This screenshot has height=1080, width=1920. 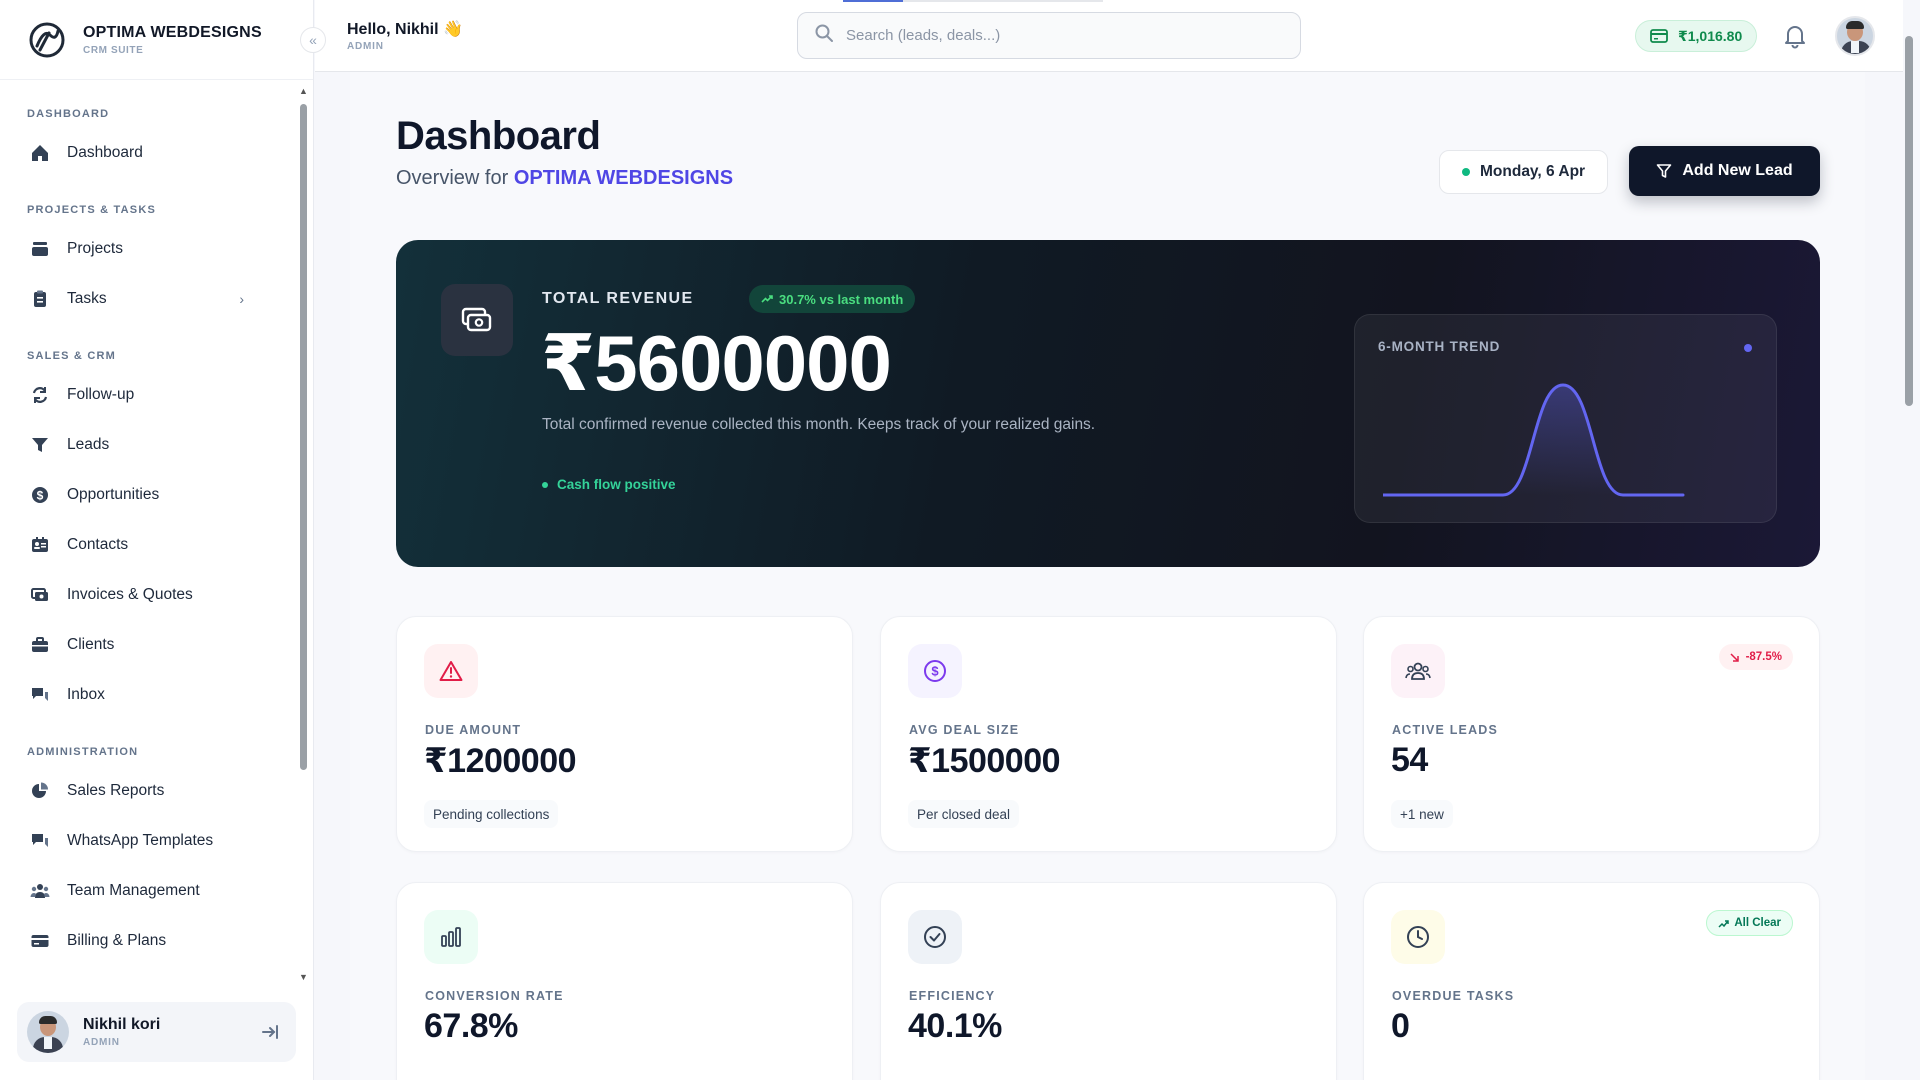 What do you see at coordinates (148, 249) in the screenshot?
I see `sidebar-item-projects: Projects` at bounding box center [148, 249].